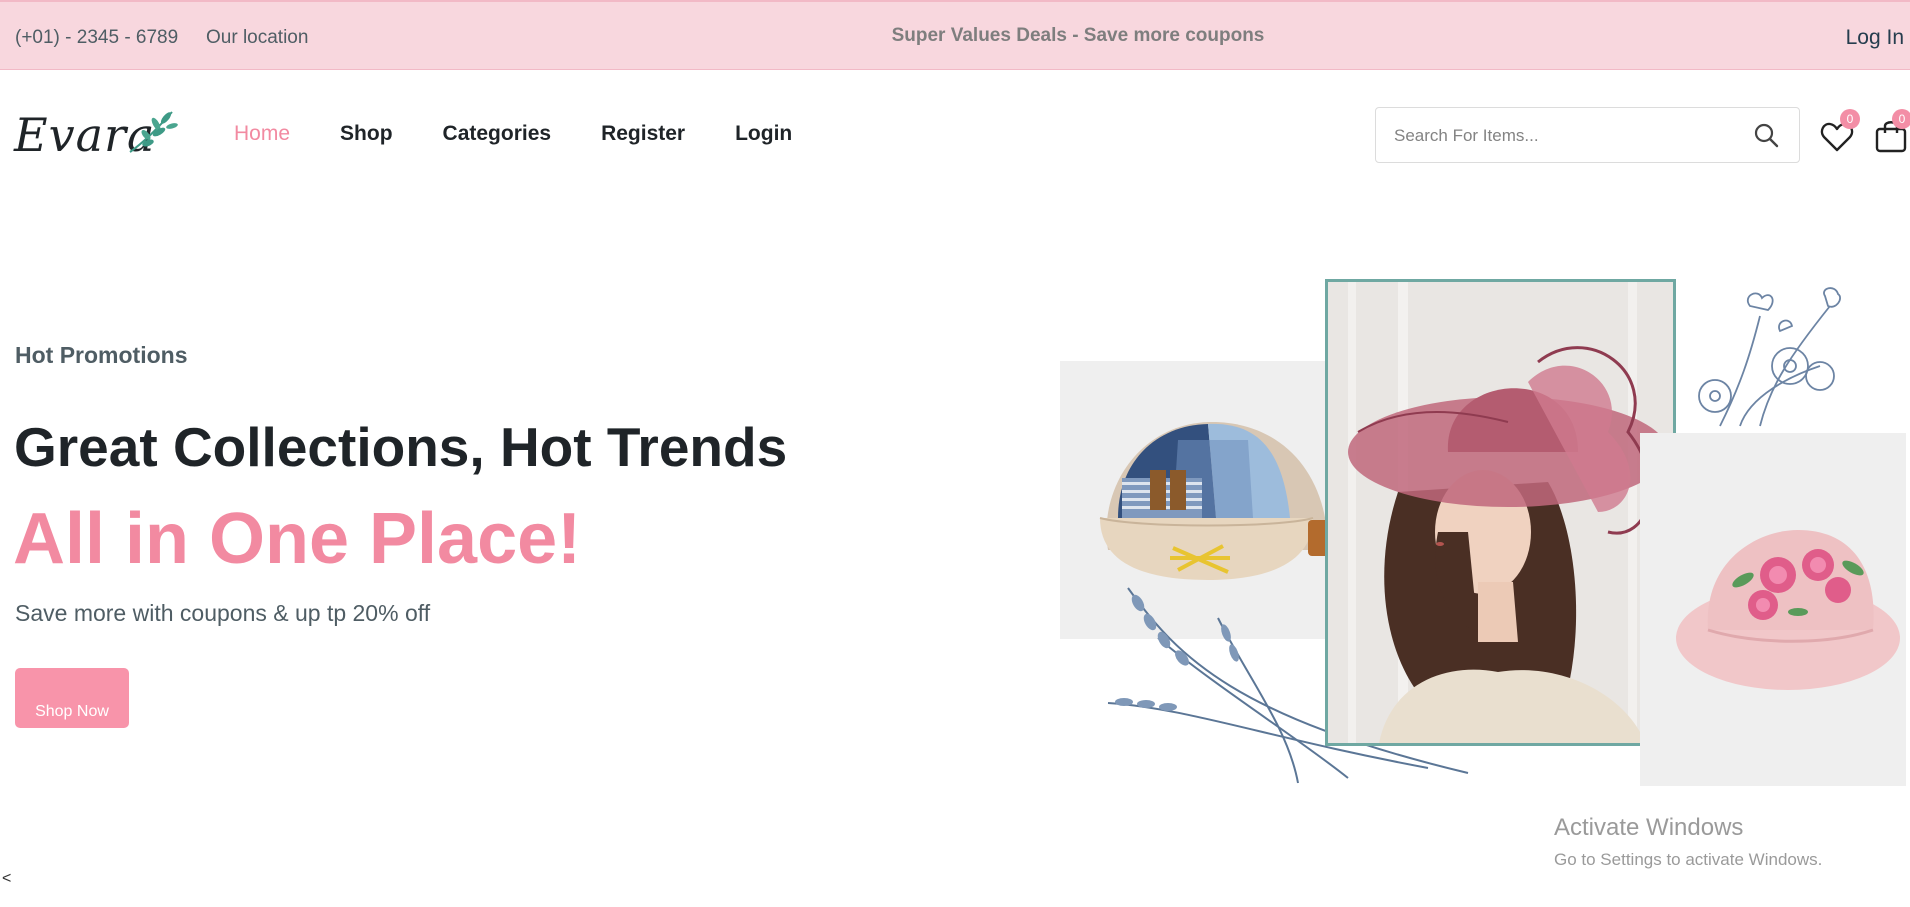 This screenshot has height=907, width=1910. I want to click on leaf-icon, so click(153, 132).